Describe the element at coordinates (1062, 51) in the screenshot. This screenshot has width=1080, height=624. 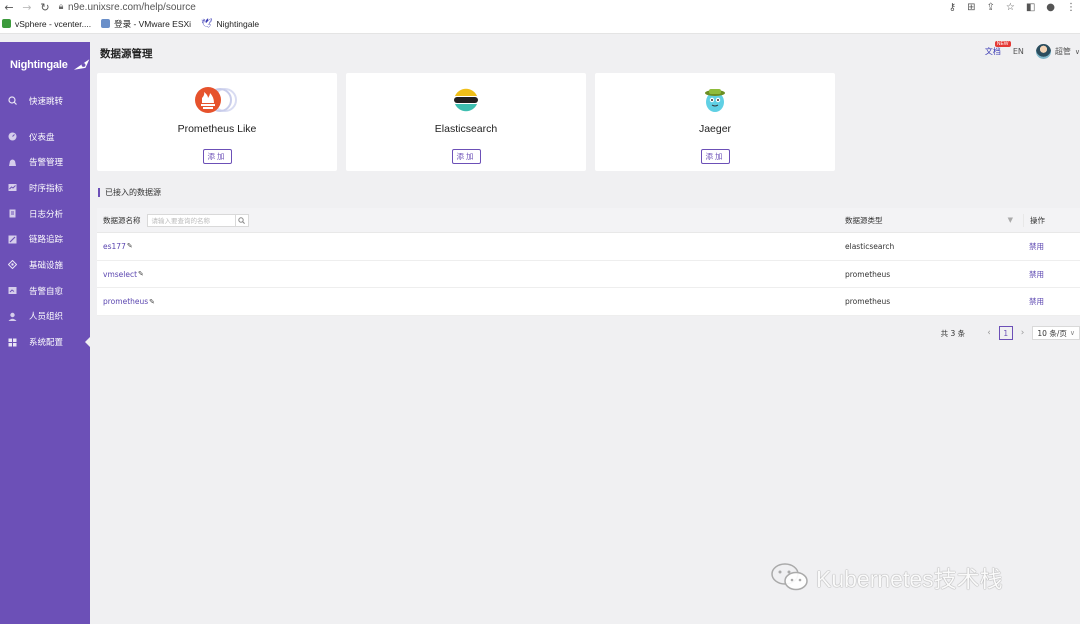
I see `user-name: 超管` at that location.